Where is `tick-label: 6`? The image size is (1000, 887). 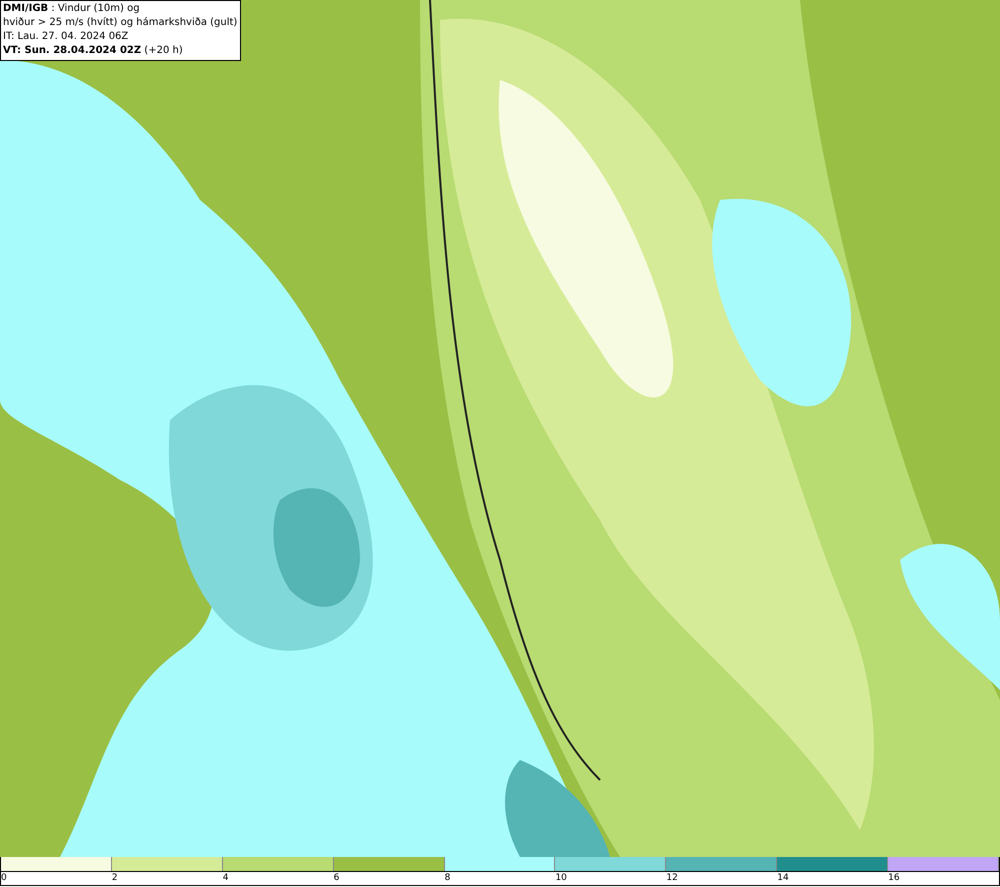
tick-label: 6 is located at coordinates (337, 878).